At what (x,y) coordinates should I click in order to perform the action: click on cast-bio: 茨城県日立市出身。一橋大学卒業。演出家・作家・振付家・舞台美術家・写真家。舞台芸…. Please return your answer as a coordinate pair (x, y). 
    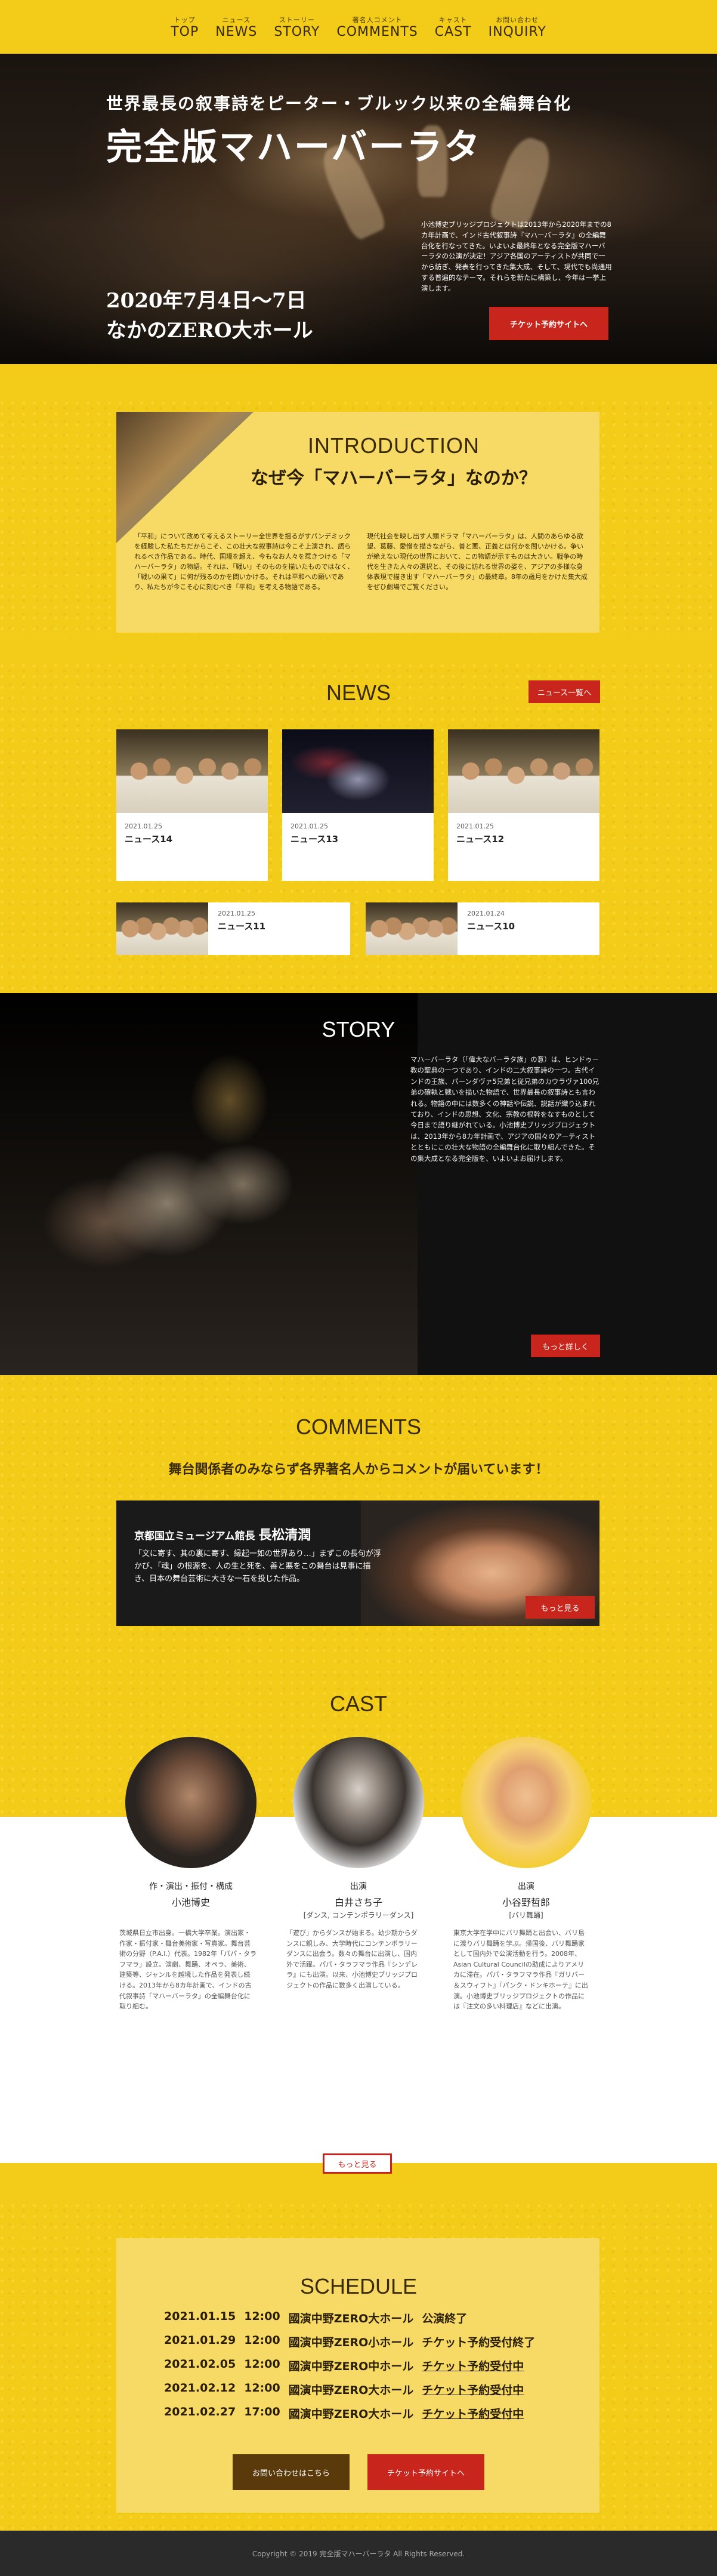
    Looking at the image, I should click on (187, 1970).